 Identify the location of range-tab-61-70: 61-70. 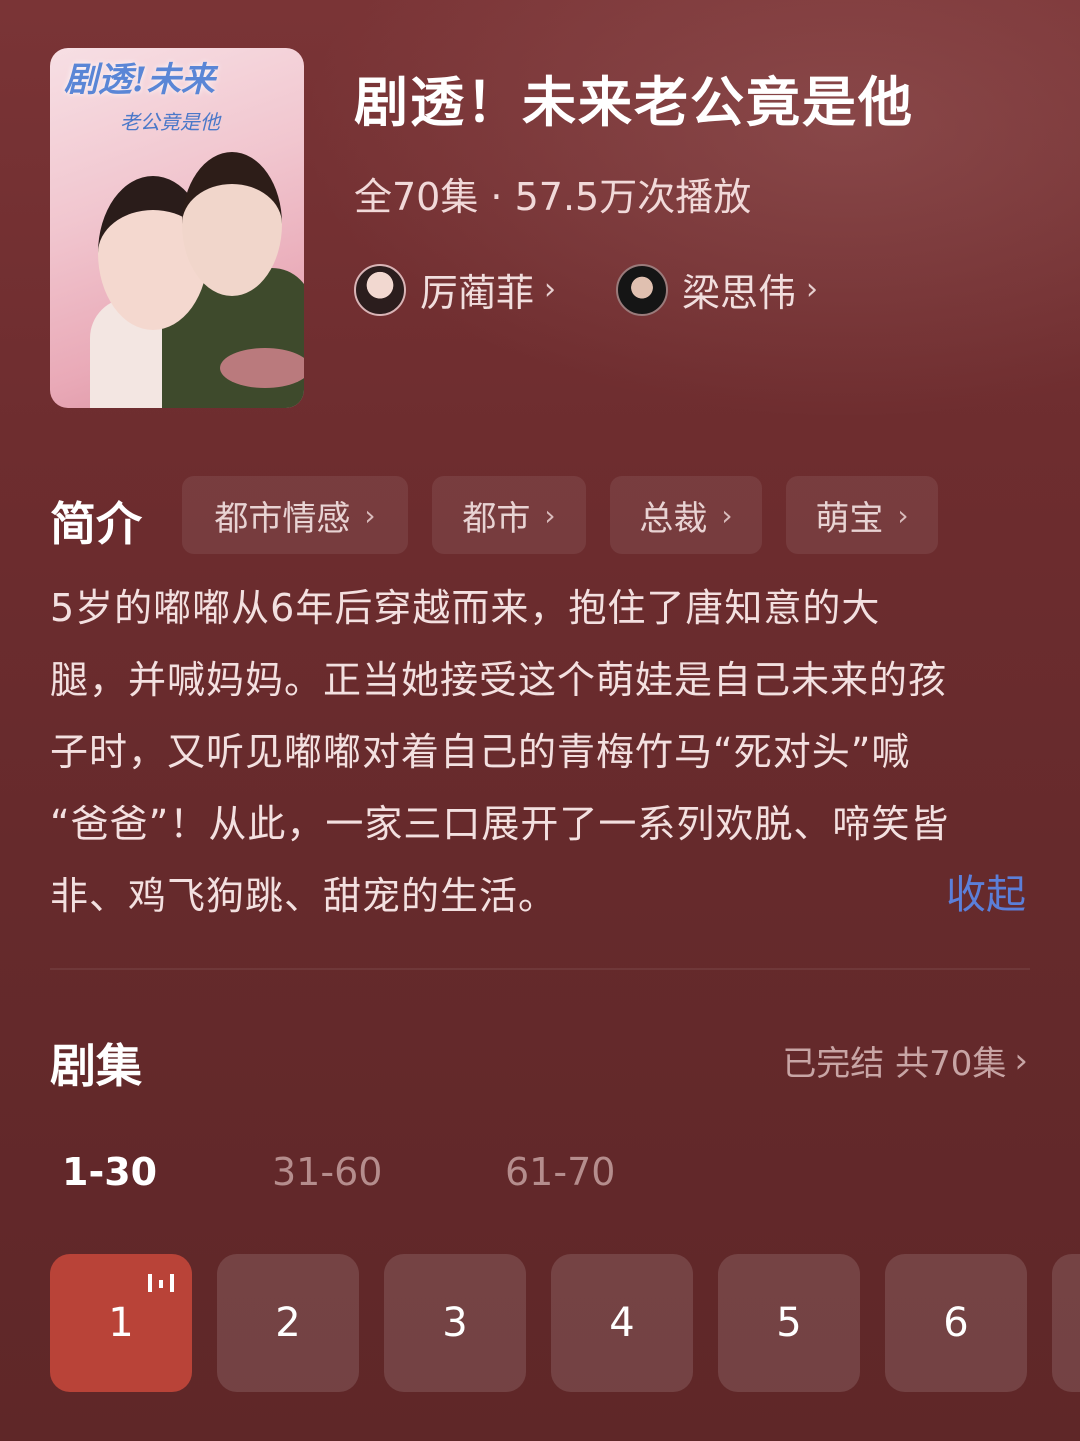
(560, 1172).